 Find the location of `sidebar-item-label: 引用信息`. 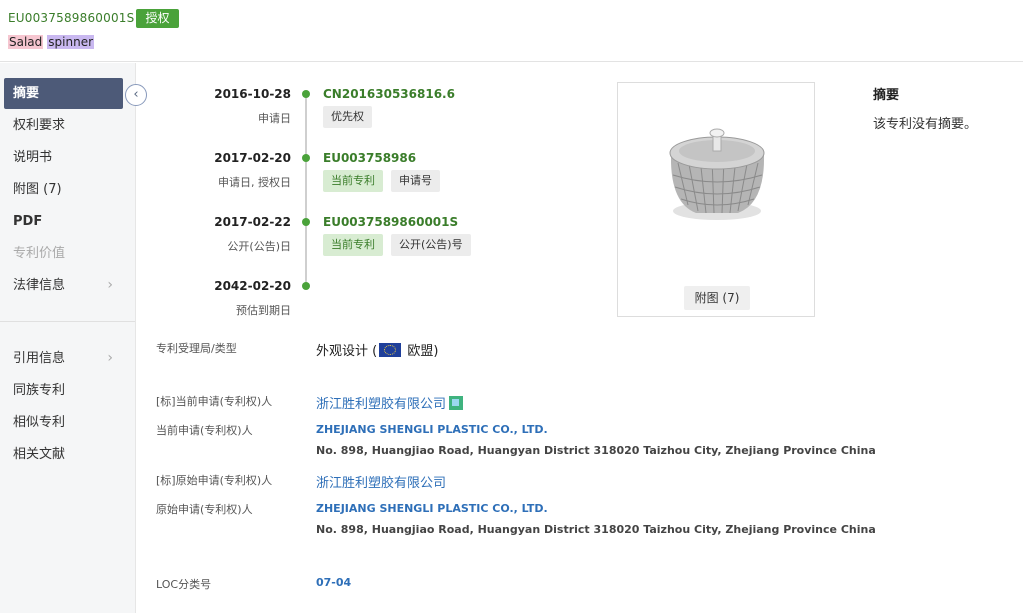

sidebar-item-label: 引用信息 is located at coordinates (39, 358).